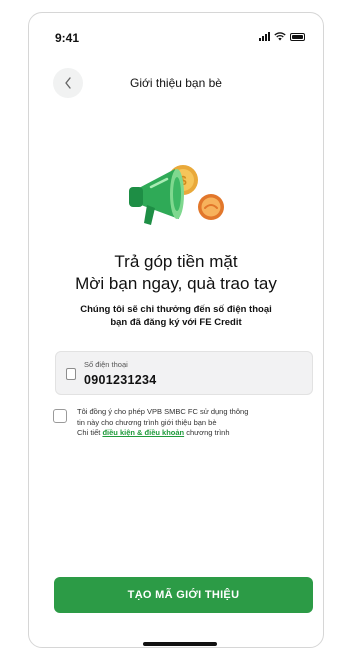  Describe the element at coordinates (297, 36) in the screenshot. I see `battery-icon` at that location.